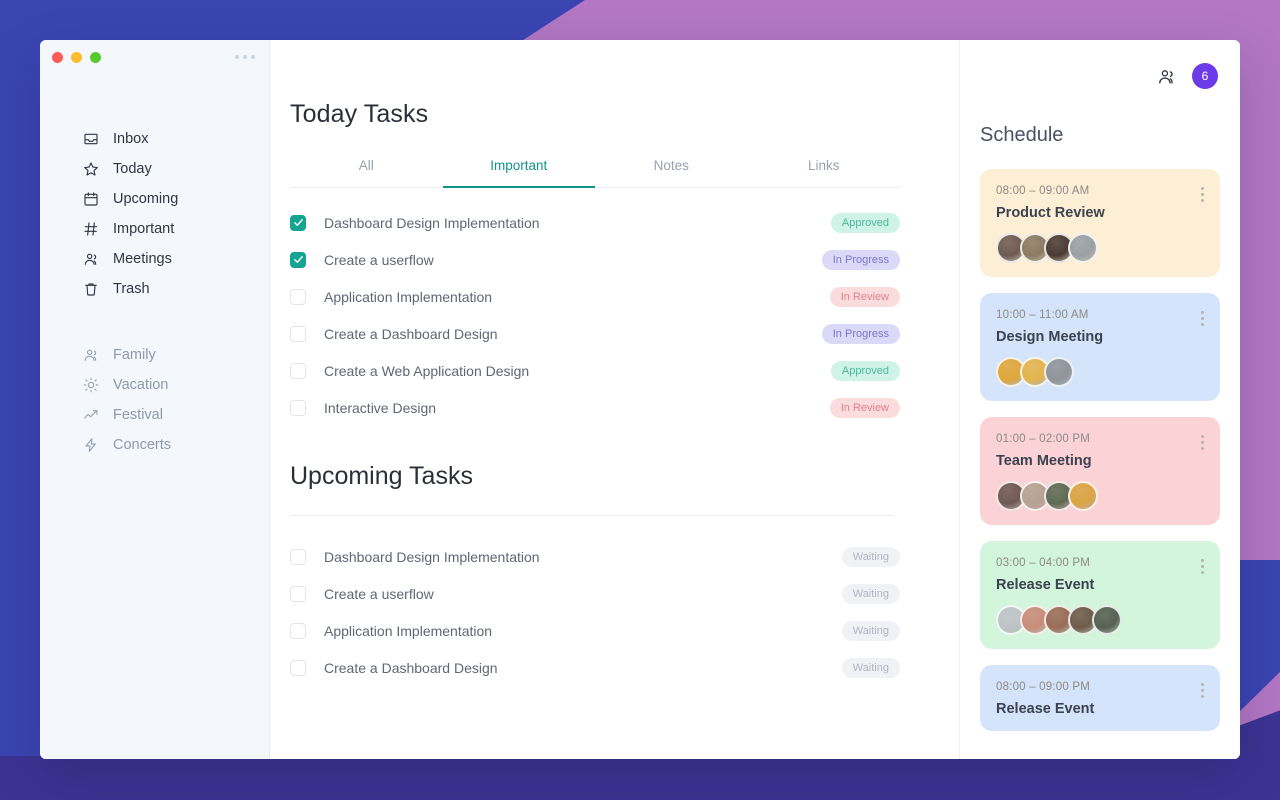 Image resolution: width=1280 pixels, height=800 pixels. What do you see at coordinates (595, 407) in the screenshot?
I see `task-row: Interactive Design In Review` at bounding box center [595, 407].